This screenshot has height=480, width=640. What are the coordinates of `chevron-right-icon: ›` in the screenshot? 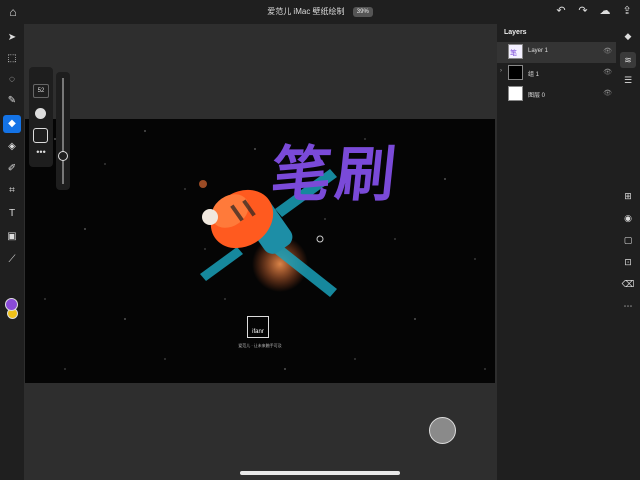 It's located at (501, 71).